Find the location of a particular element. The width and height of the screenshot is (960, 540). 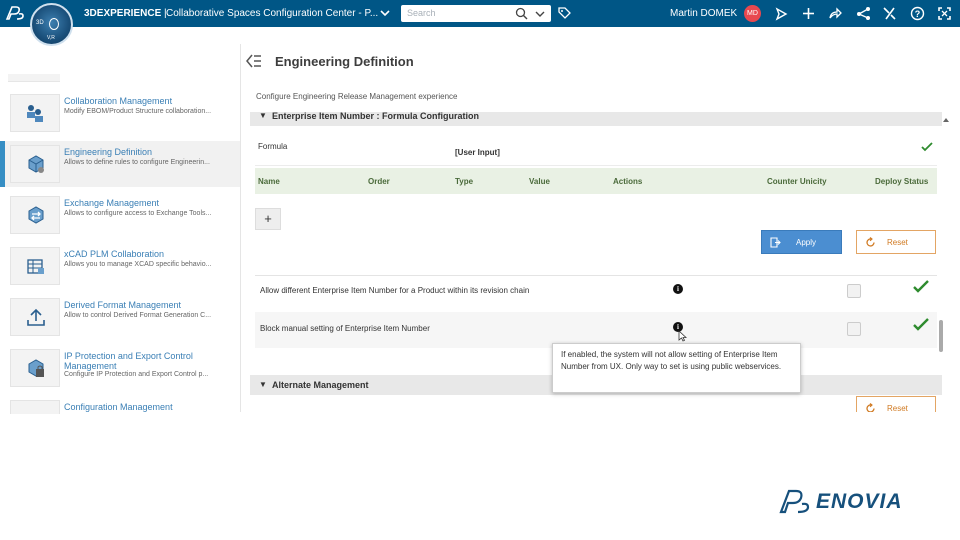

sidebar-divider is located at coordinates (240, 228).